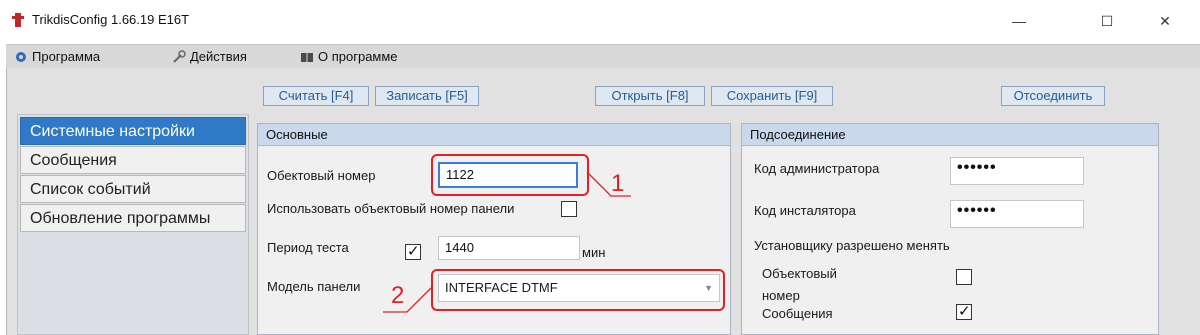  Describe the element at coordinates (358, 56) in the screenshot. I see `menu-about-label: О программе` at that location.